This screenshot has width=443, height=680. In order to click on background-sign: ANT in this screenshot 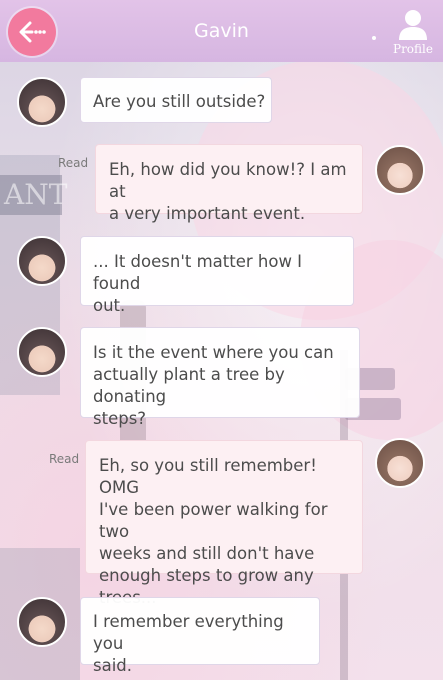, I will do `click(33, 195)`.